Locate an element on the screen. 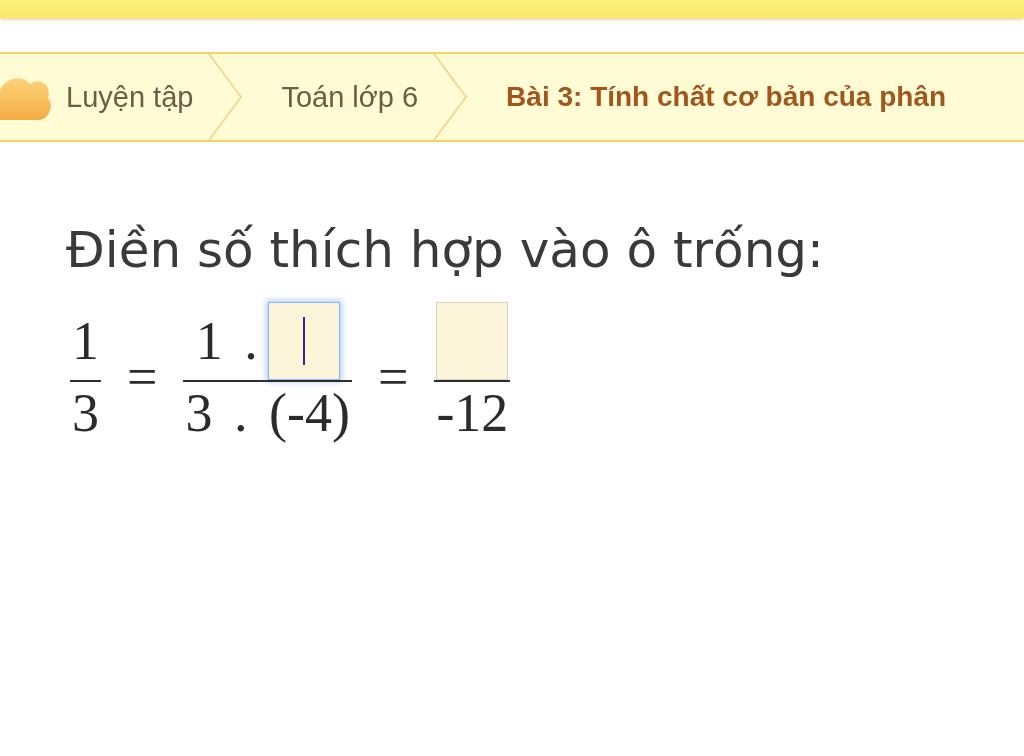  denominator-text: 3 is located at coordinates (85, 413).